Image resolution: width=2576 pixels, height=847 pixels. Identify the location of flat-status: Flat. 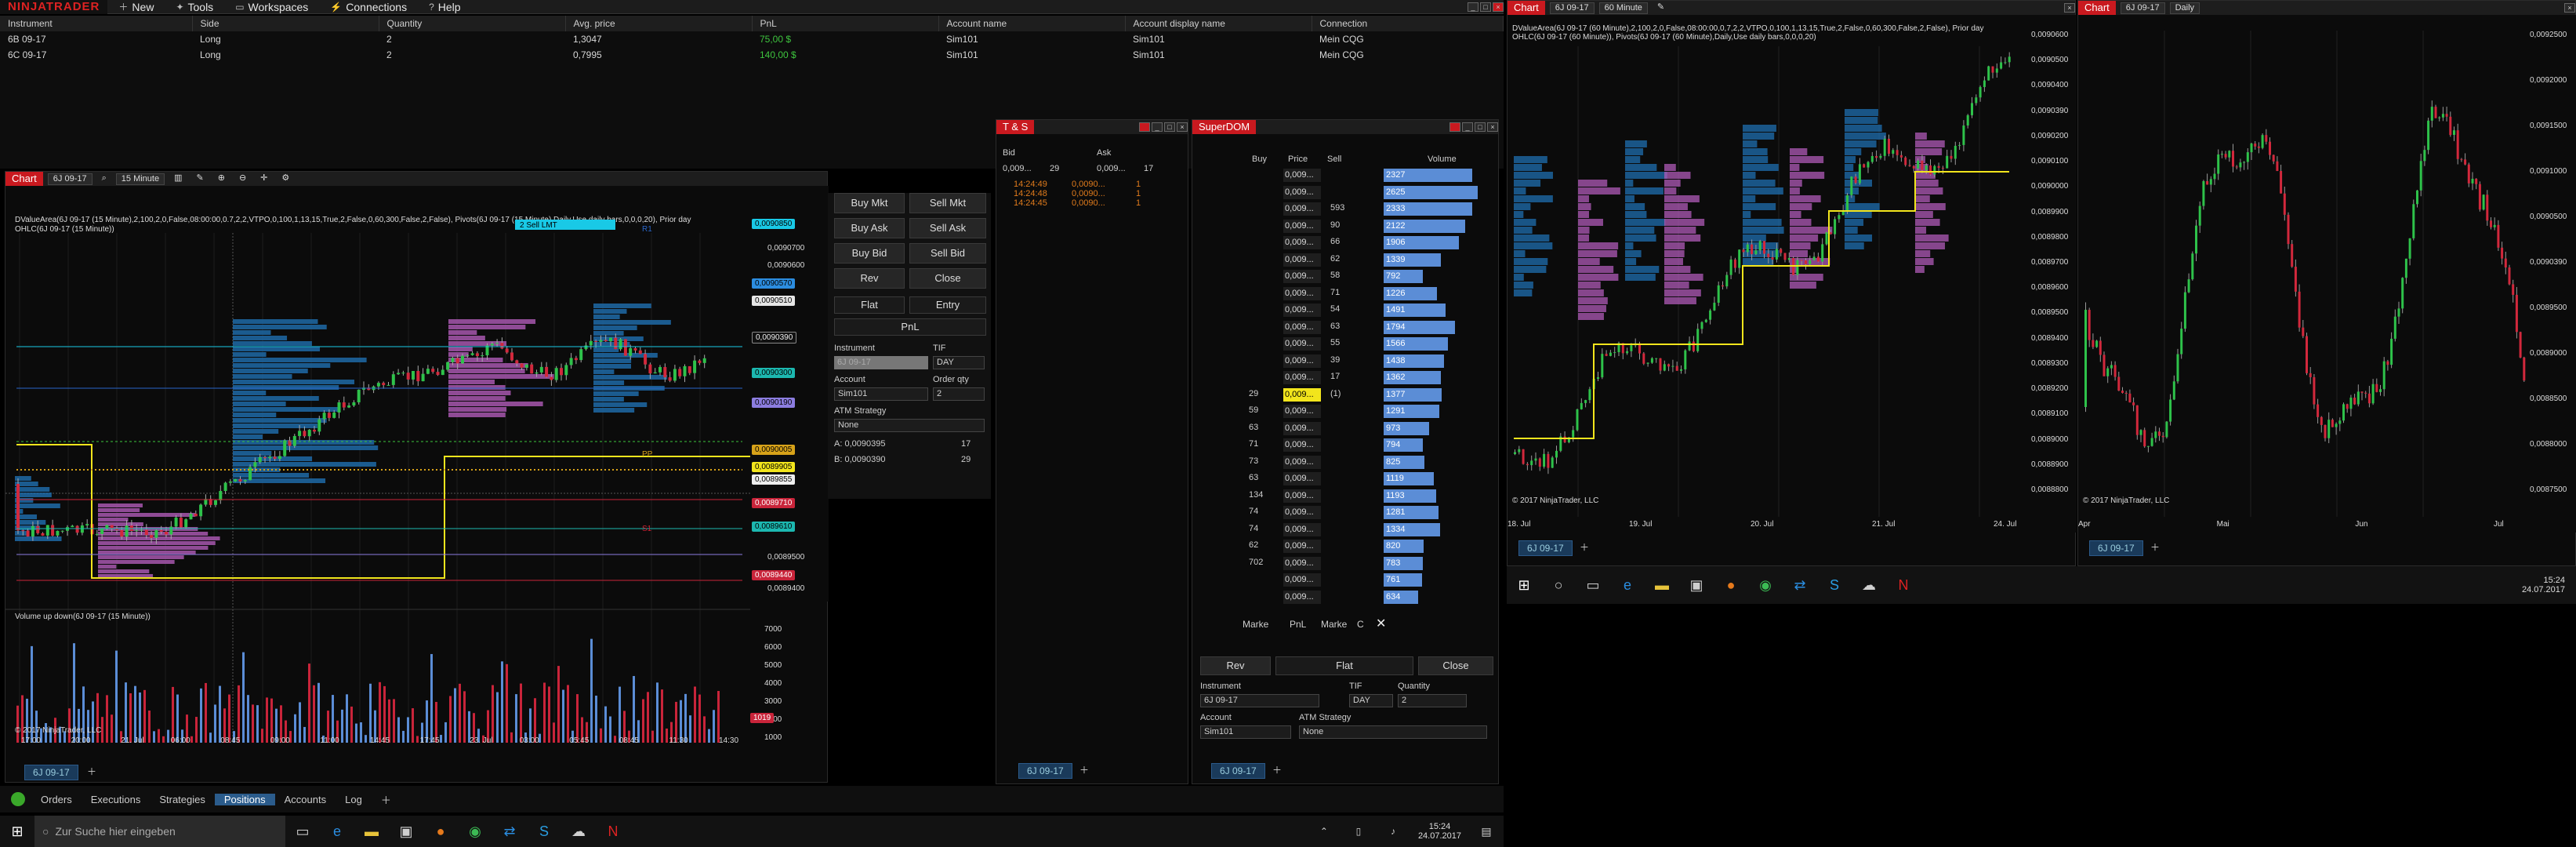
(869, 305).